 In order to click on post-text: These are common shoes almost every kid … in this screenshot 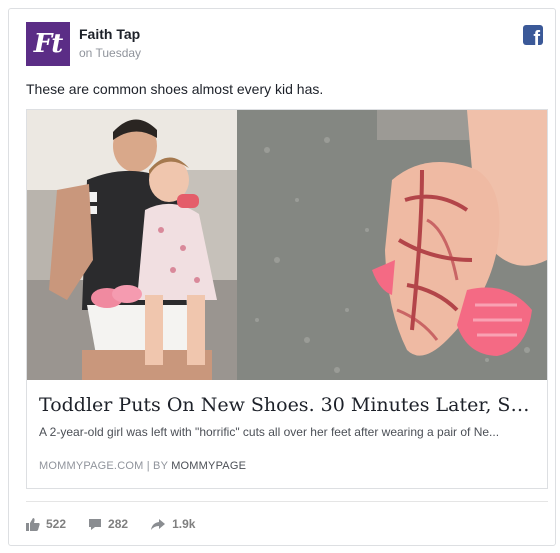, I will do `click(175, 89)`.